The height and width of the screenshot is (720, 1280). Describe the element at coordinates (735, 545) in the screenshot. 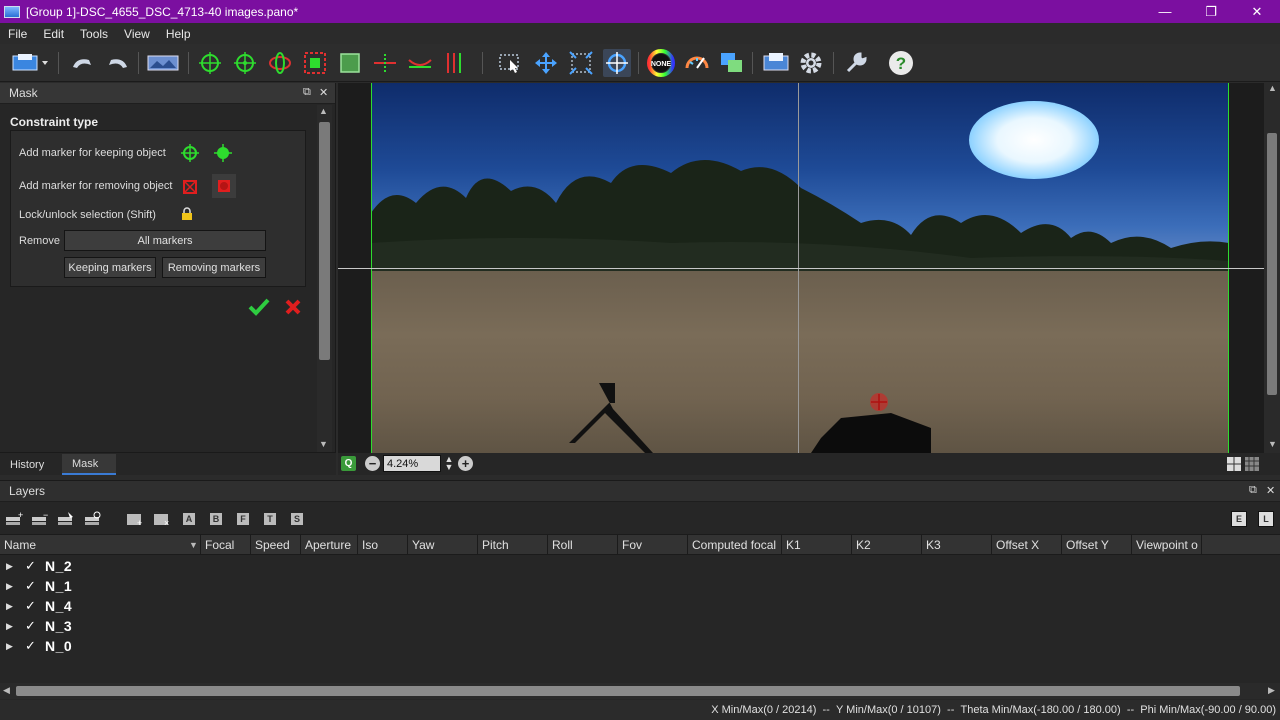

I see `column-computed-focal: Computed focal` at that location.